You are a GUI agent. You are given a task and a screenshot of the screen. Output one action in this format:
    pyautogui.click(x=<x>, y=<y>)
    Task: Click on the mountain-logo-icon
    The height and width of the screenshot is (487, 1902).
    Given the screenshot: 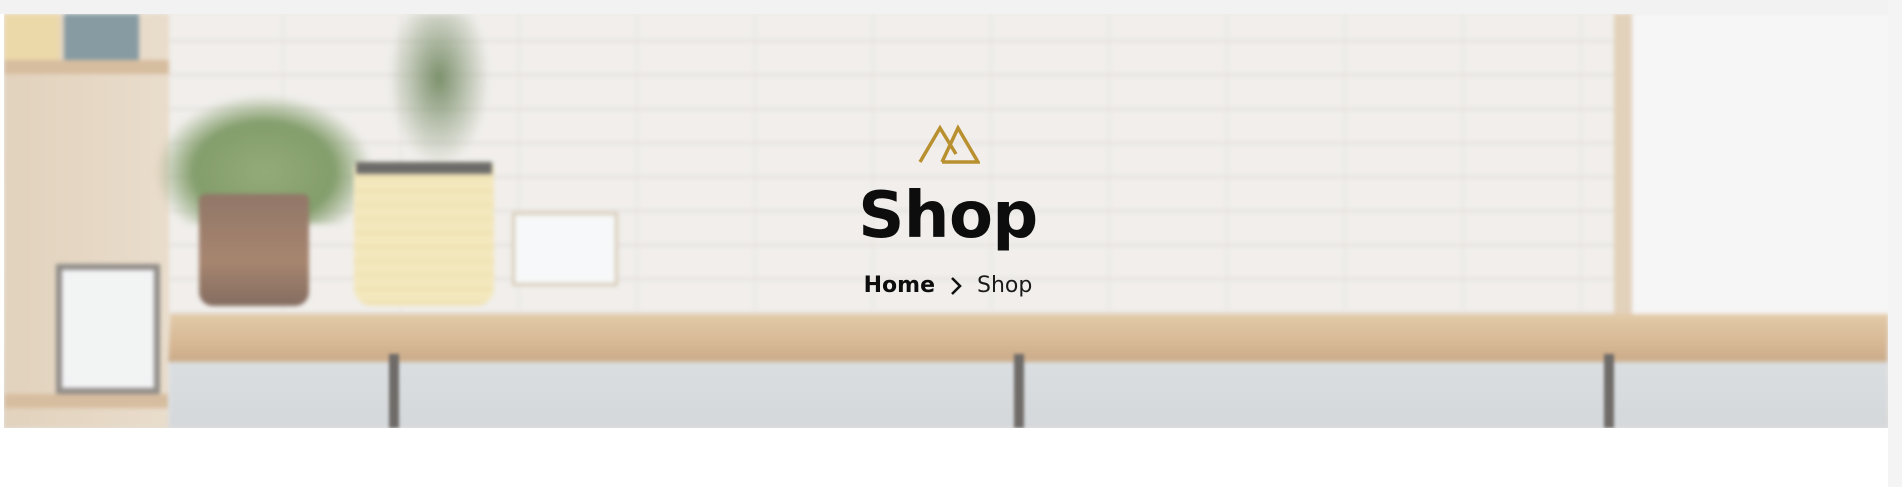 What is the action you would take?
    pyautogui.click(x=949, y=144)
    